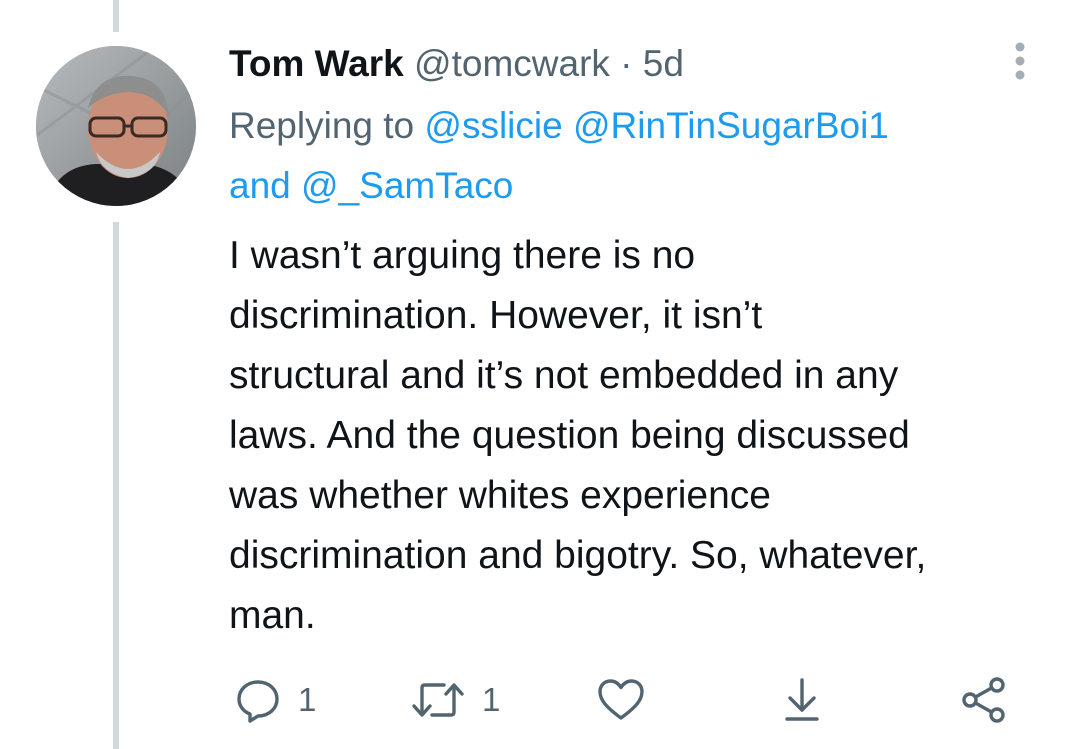  What do you see at coordinates (512, 63) in the screenshot?
I see `author-handle: @tomcwark` at bounding box center [512, 63].